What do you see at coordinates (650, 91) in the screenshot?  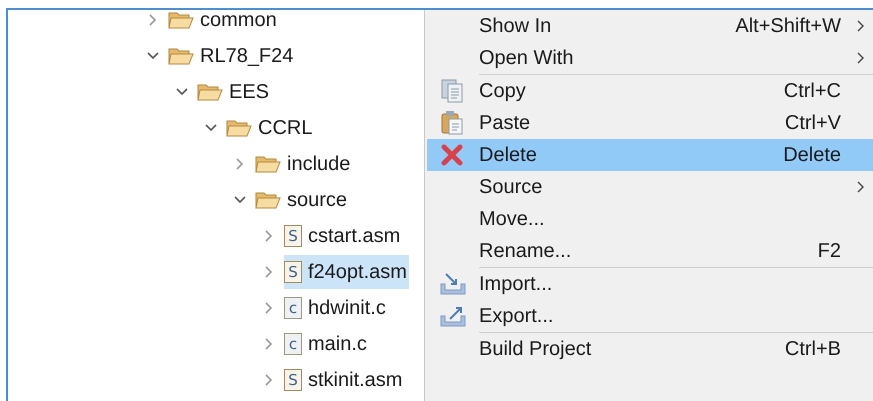 I see `menu-item: Copy Ctrl+C` at bounding box center [650, 91].